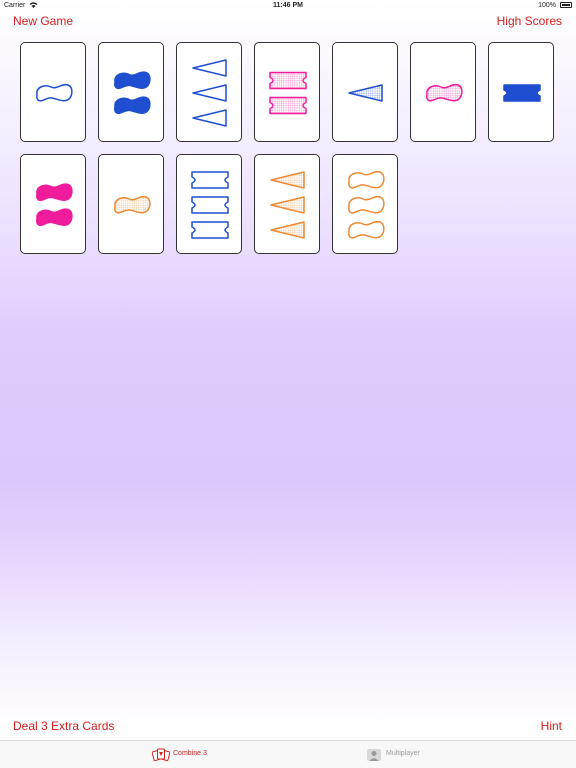  I want to click on status-time: 11:46 PM, so click(288, 5).